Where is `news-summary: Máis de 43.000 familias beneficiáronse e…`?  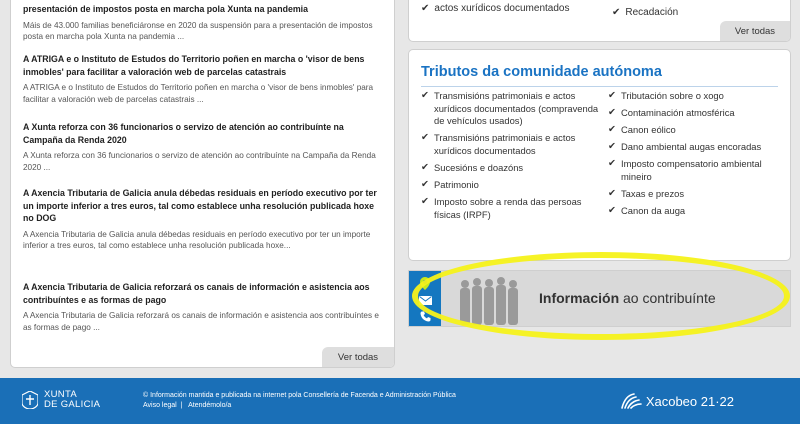
news-summary: Máis de 43.000 familias beneficiáronse e… is located at coordinates (198, 31).